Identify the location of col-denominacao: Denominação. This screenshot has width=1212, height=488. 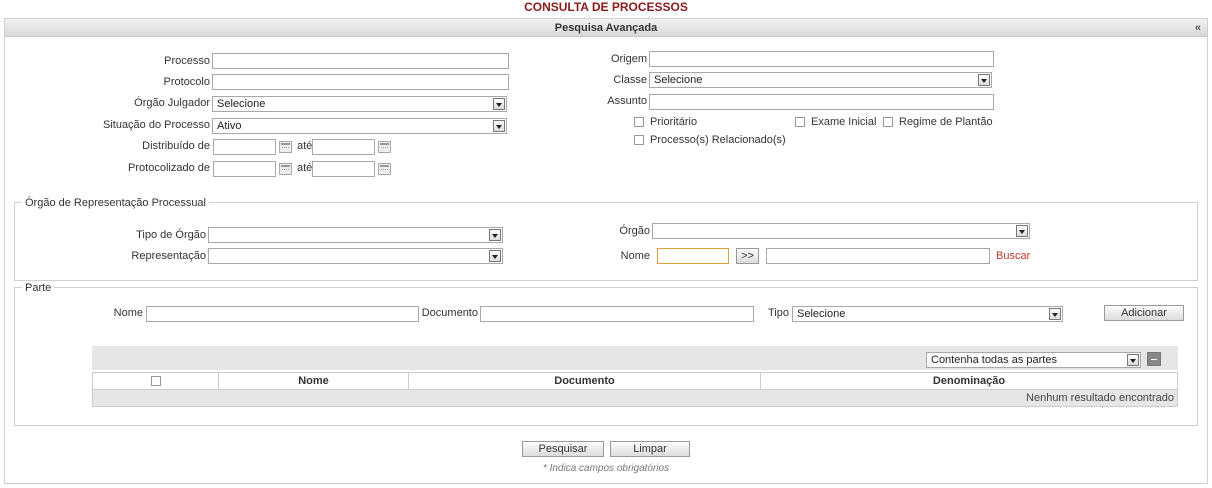
(969, 381).